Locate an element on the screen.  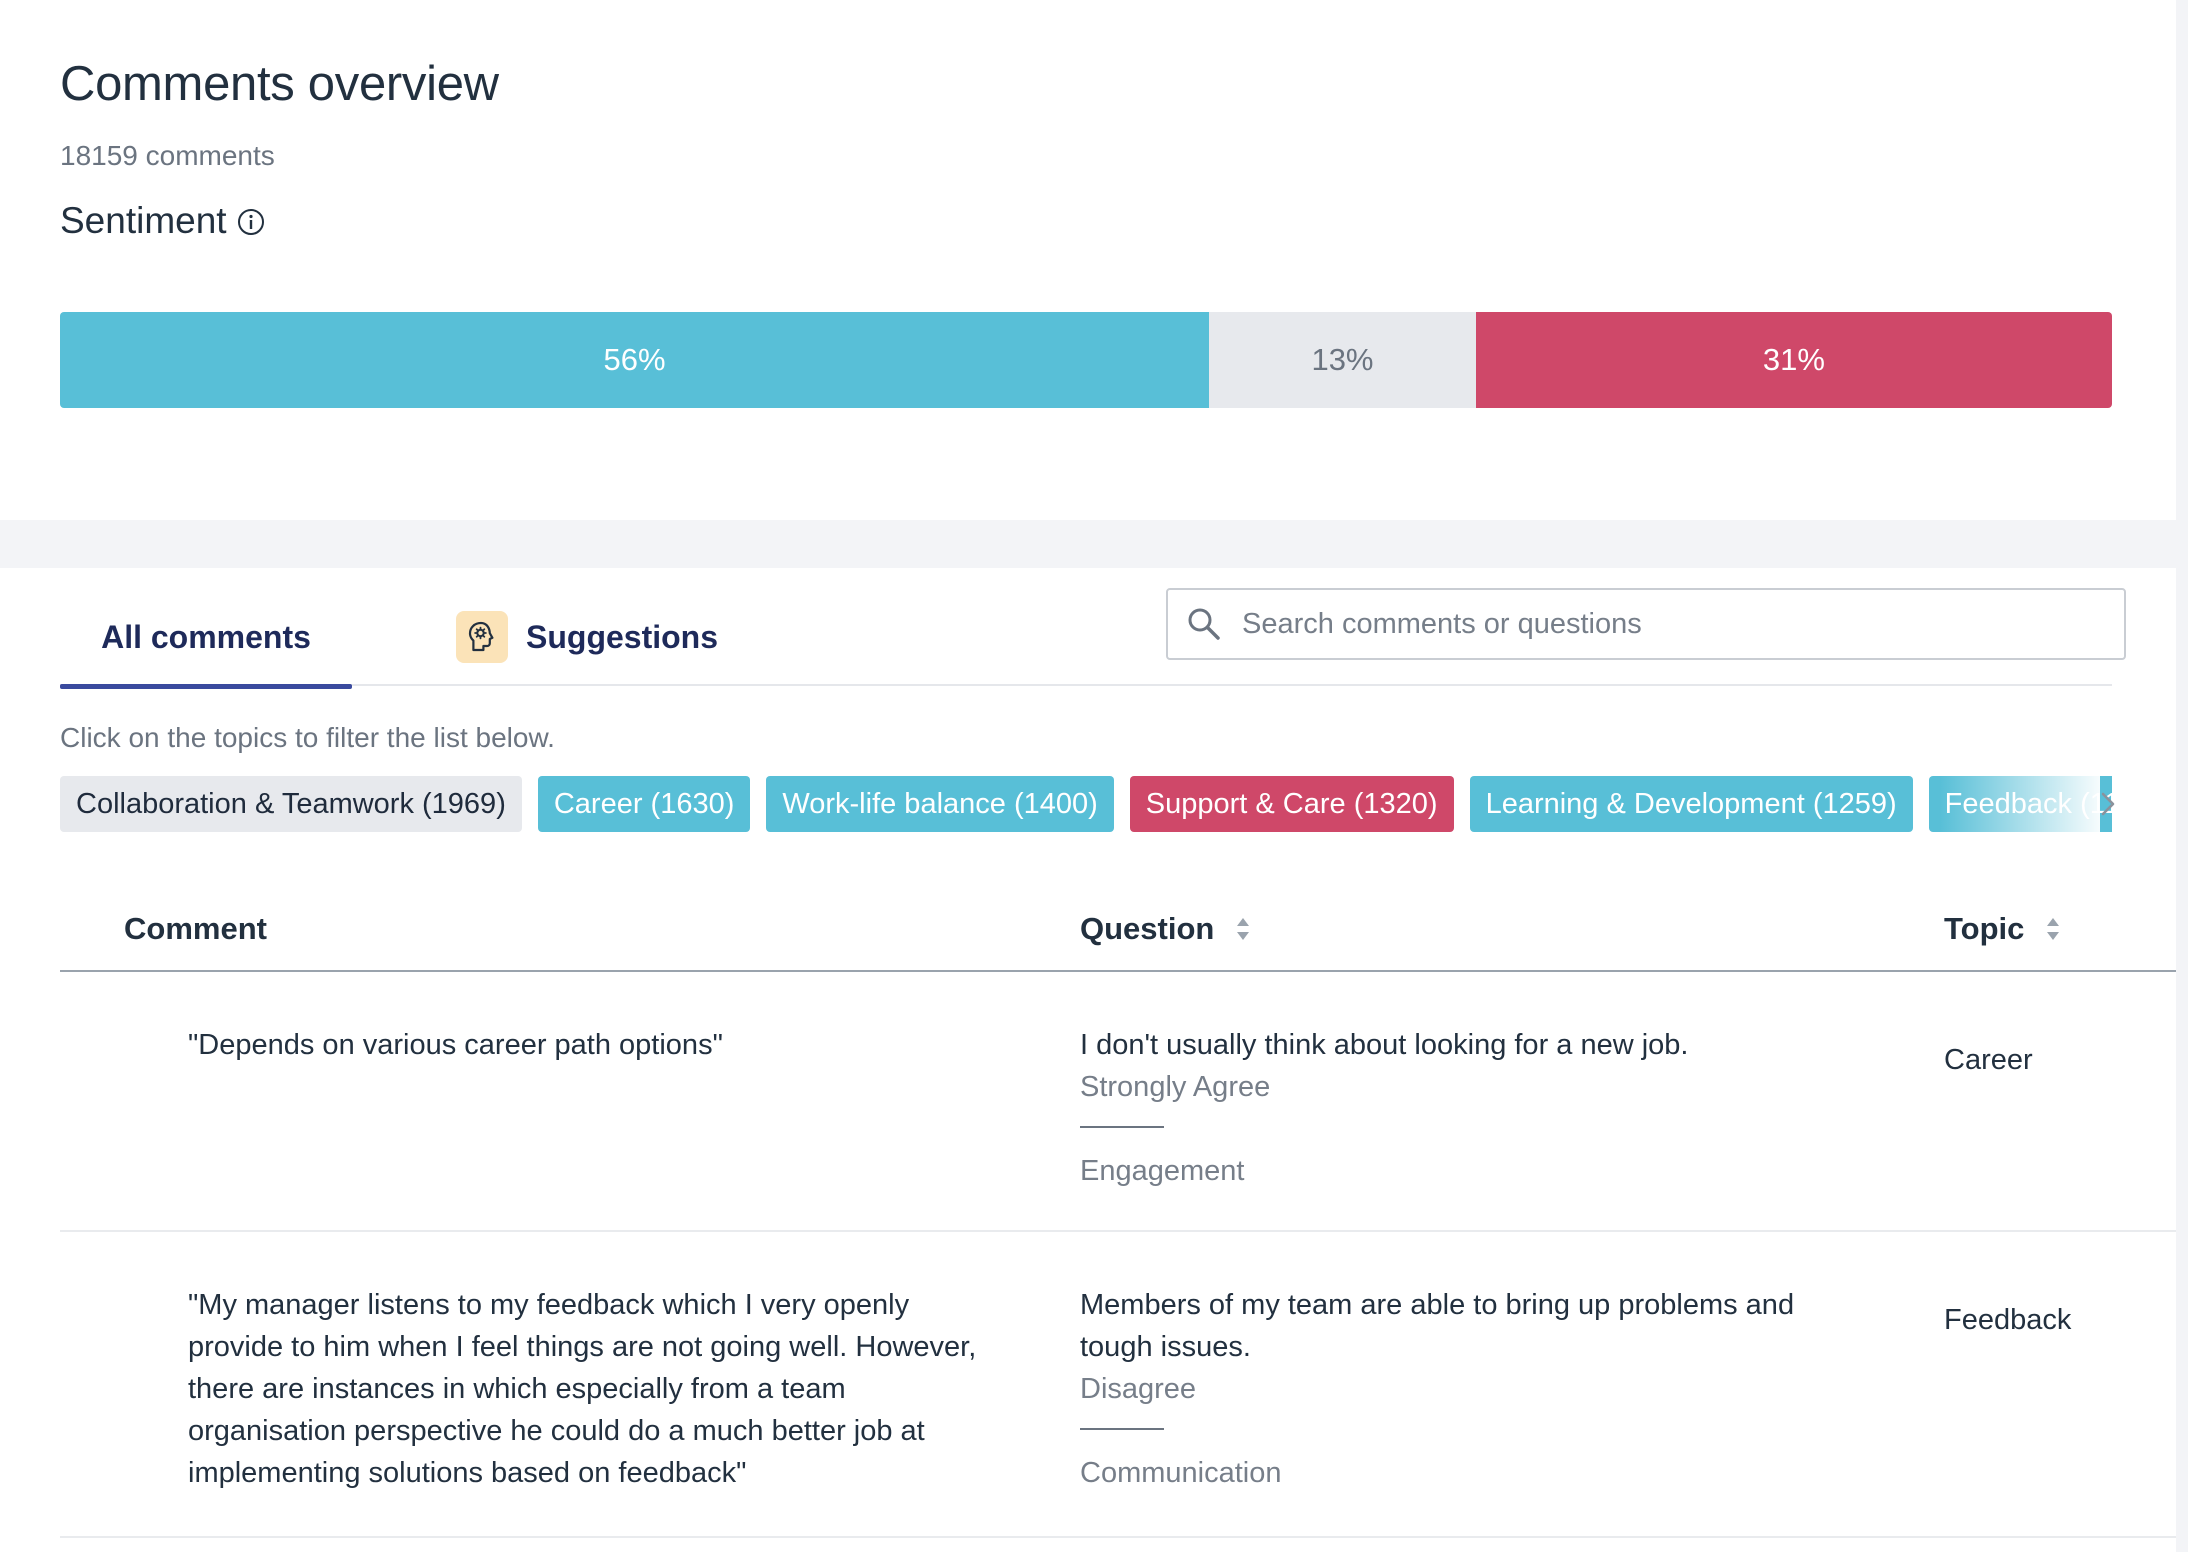
question-answer: Strongly Agree is located at coordinates (1175, 1087).